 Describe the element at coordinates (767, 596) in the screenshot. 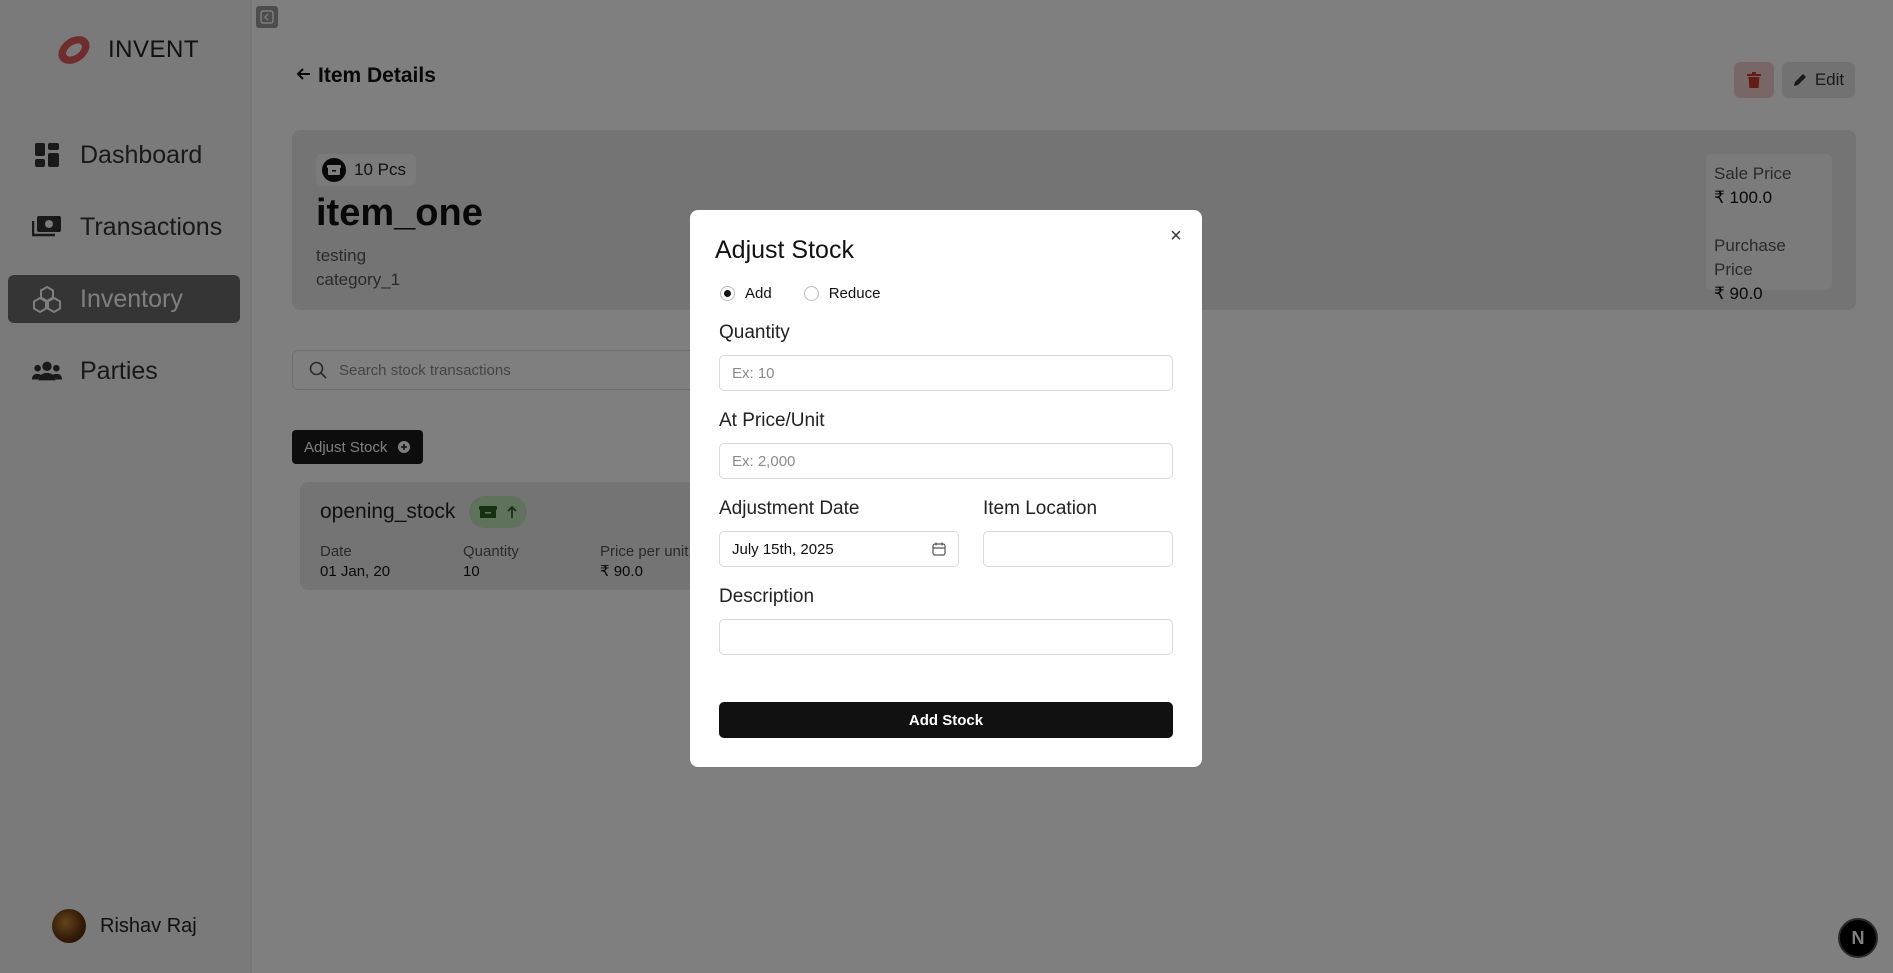

I see `description-label: Description` at that location.